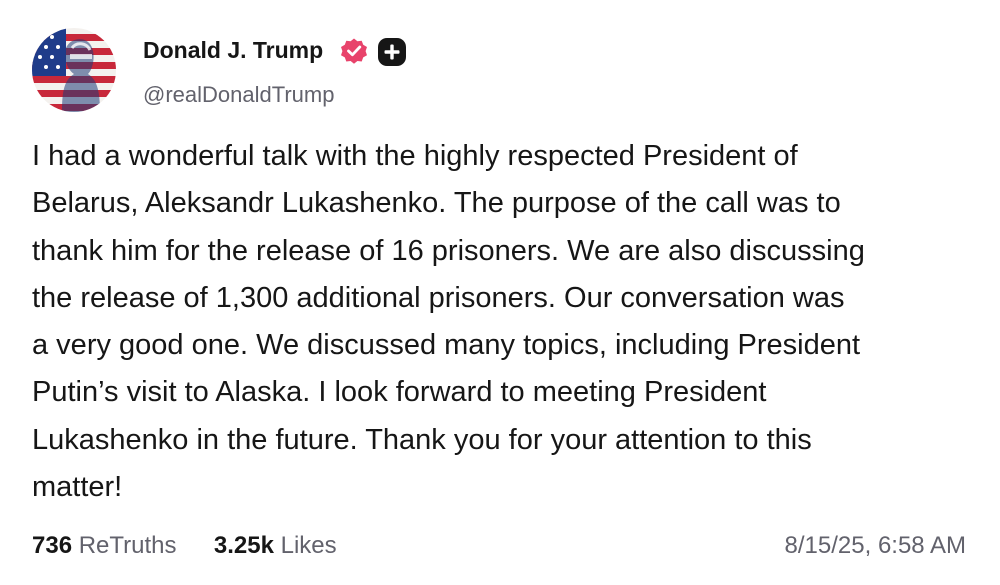 This screenshot has height=585, width=1000. Describe the element at coordinates (392, 52) in the screenshot. I see `plus-badge-icon` at that location.